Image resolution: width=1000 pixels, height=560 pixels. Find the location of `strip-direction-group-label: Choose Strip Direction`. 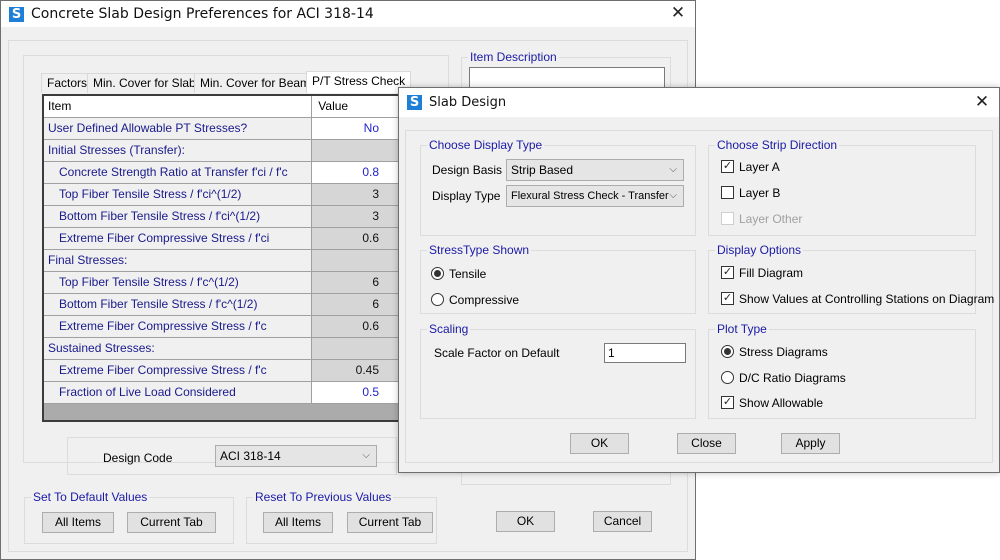

strip-direction-group-label: Choose Strip Direction is located at coordinates (777, 145).